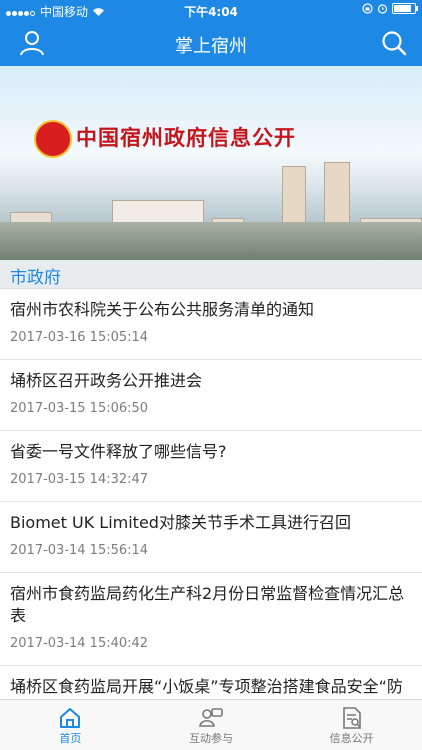 The image size is (422, 750). What do you see at coordinates (180, 522) in the screenshot?
I see `news-title: Biomet UK Limited对膝关节手术工具进行召回` at bounding box center [180, 522].